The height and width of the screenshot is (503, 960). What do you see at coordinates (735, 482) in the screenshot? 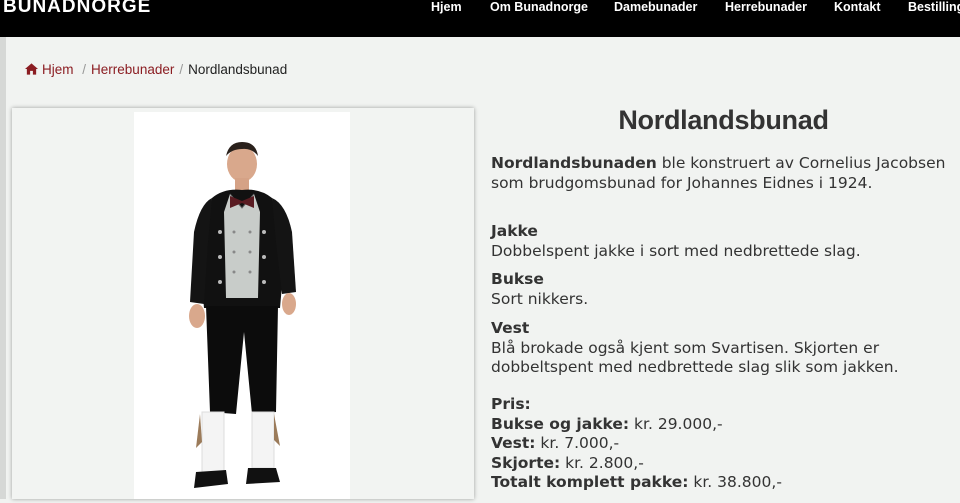
I see `price-value: kr. 38.800,-` at bounding box center [735, 482].